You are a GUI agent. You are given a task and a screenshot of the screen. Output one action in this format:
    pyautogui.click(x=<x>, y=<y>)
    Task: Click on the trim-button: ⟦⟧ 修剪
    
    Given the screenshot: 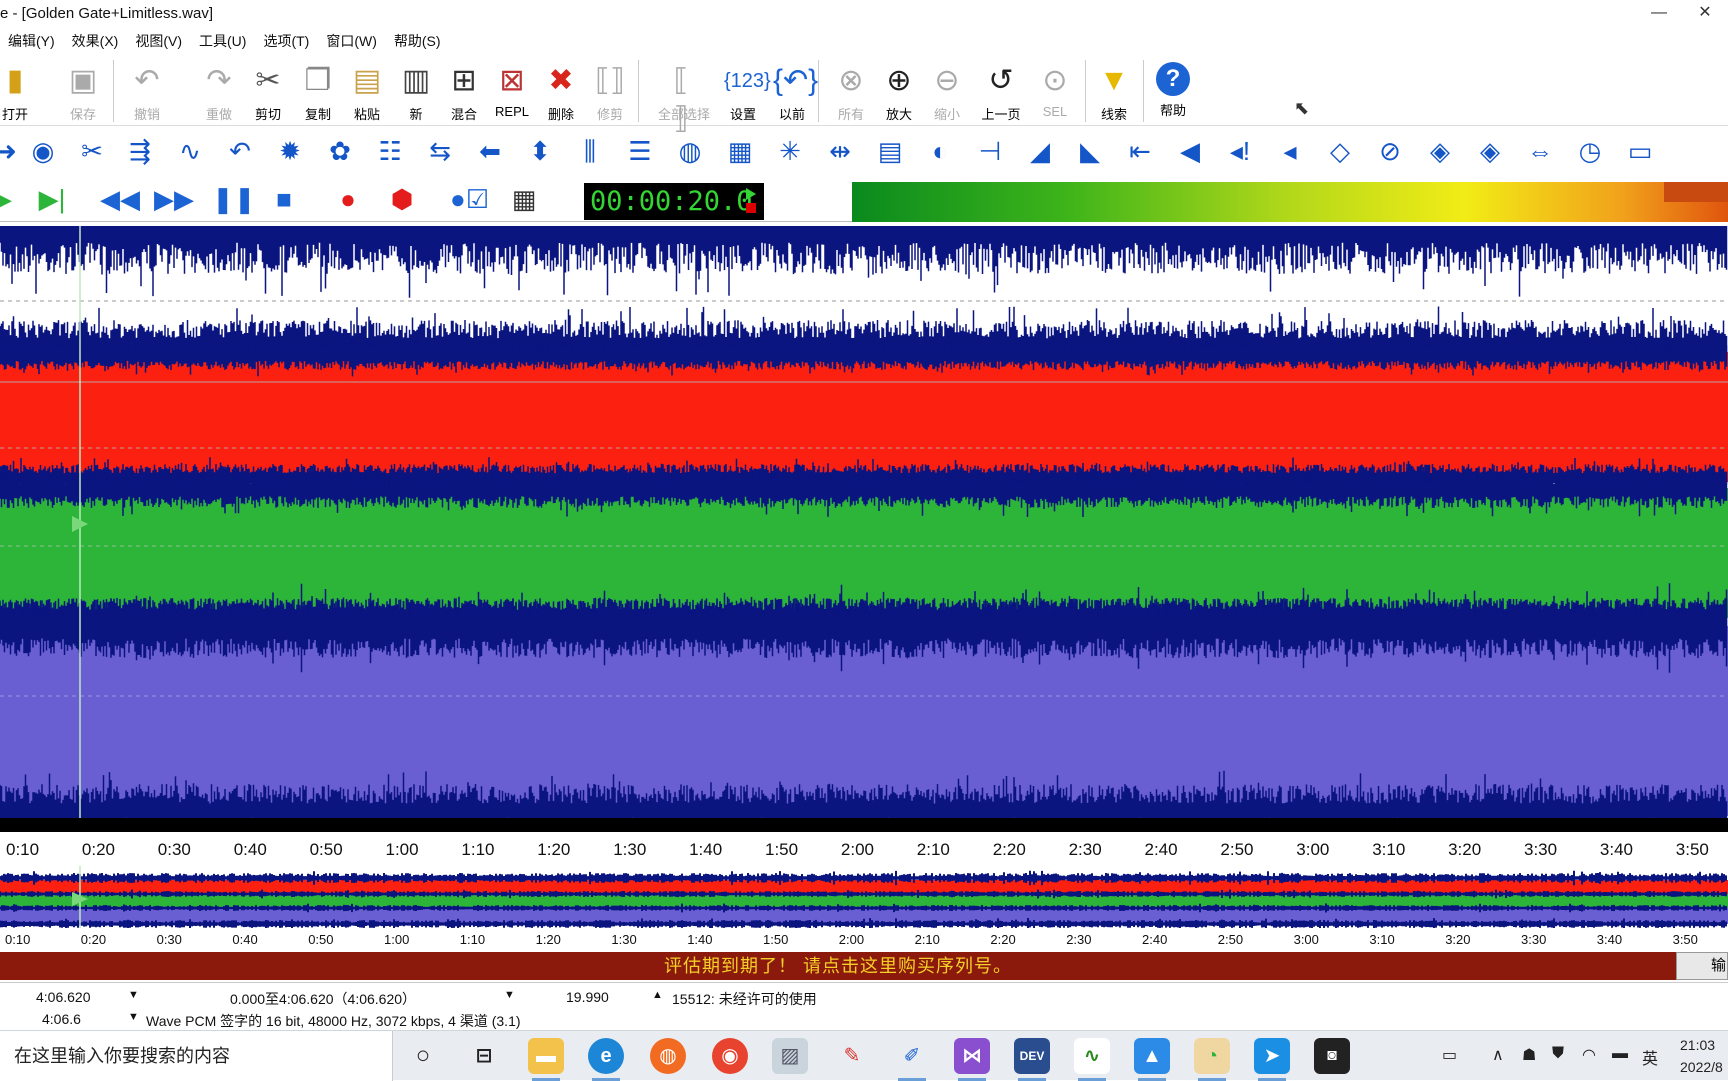 What is the action you would take?
    pyautogui.click(x=610, y=91)
    